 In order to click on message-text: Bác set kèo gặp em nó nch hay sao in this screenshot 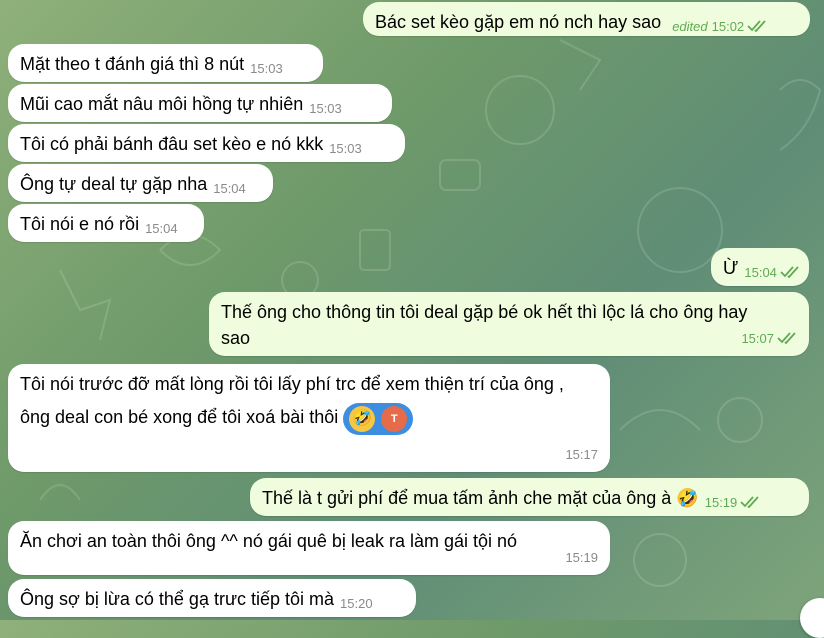, I will do `click(518, 22)`.